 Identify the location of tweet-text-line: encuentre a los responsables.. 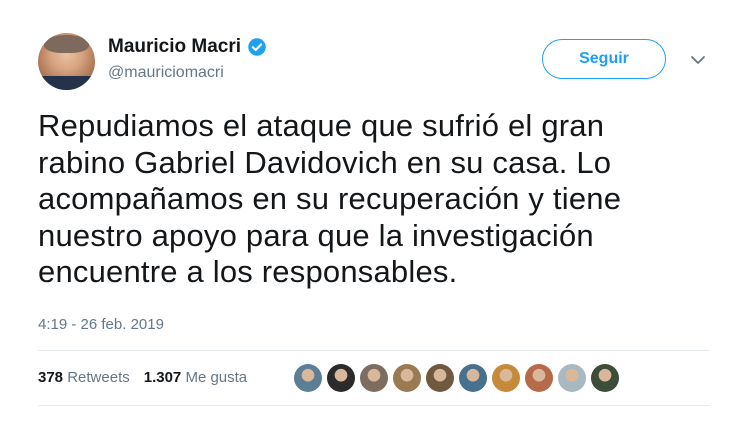
(248, 271).